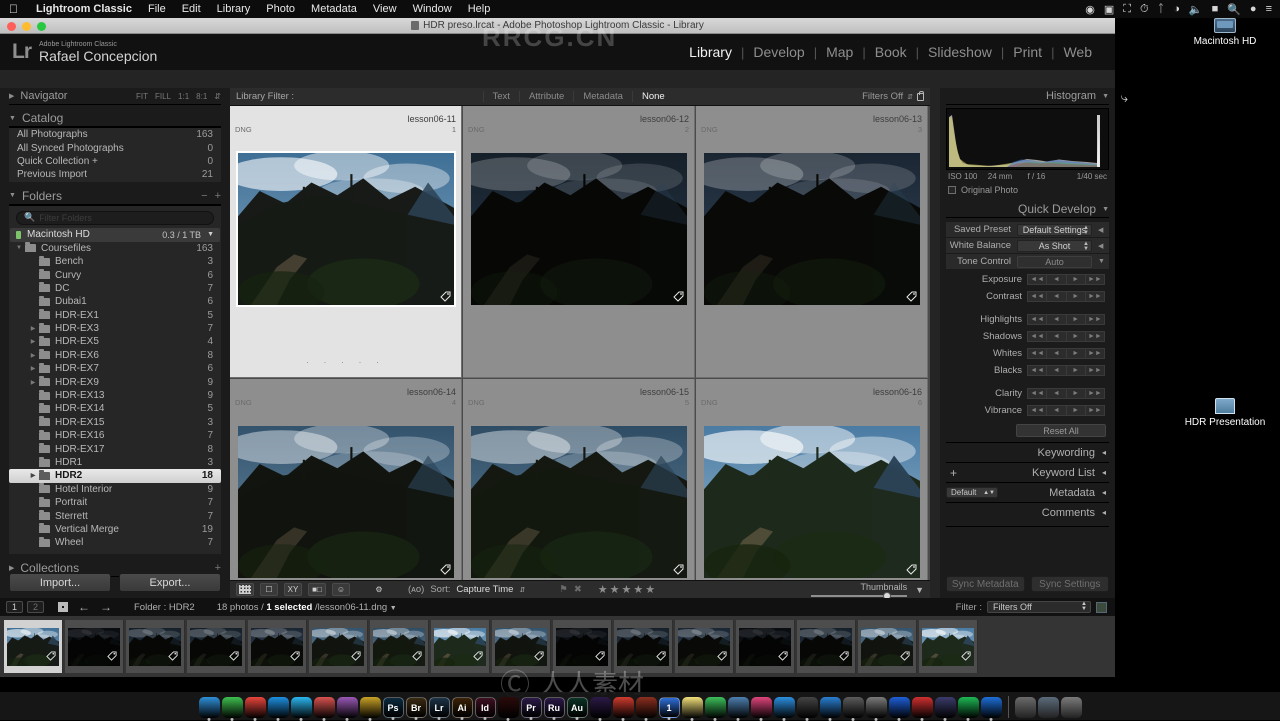 The width and height of the screenshot is (1280, 721). Describe the element at coordinates (1105, 209) in the screenshot. I see `chevron-down-icon: ▼` at that location.